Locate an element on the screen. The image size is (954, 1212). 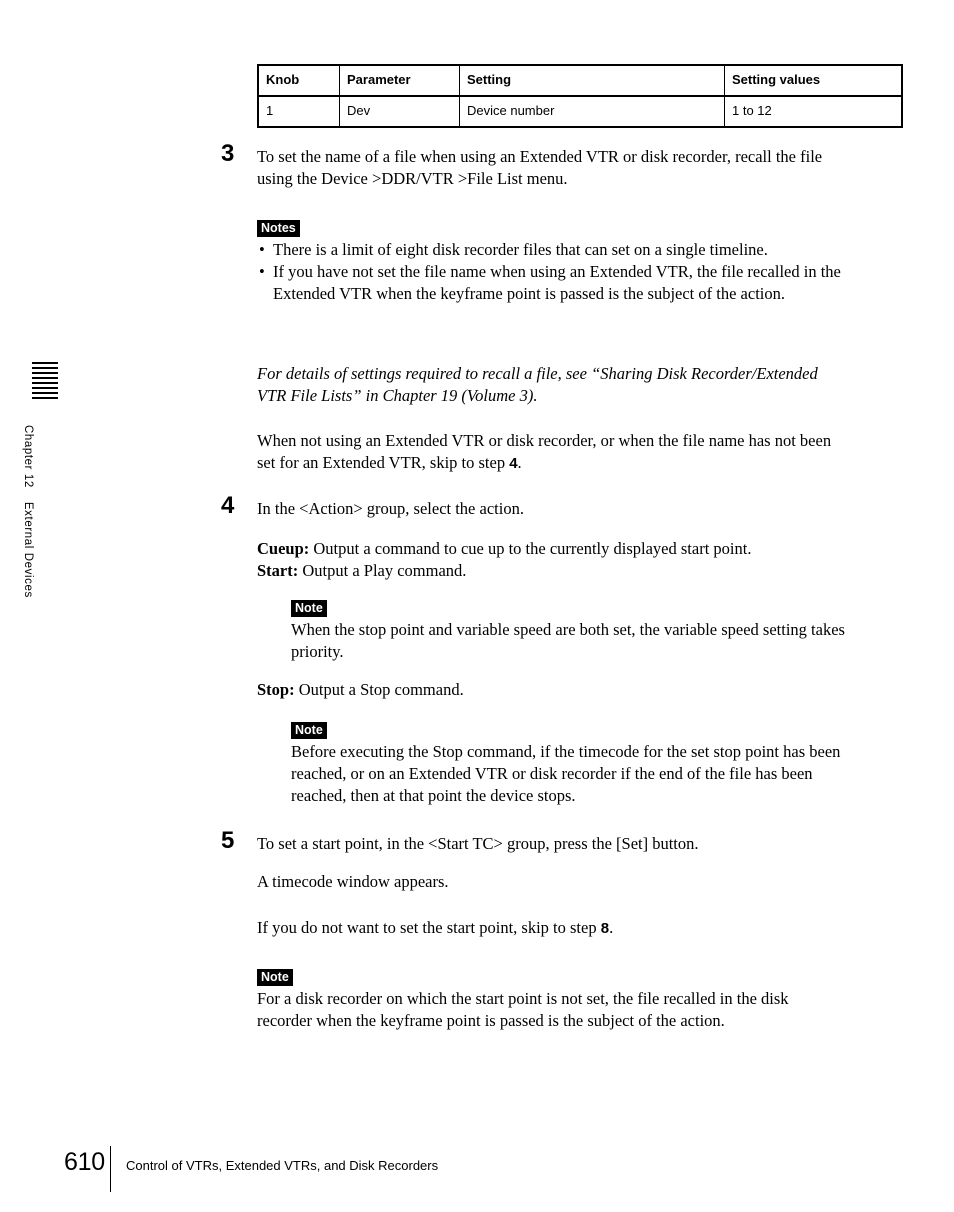
table-header: Knob Parameter Setting Setting values is located at coordinates (580, 80).